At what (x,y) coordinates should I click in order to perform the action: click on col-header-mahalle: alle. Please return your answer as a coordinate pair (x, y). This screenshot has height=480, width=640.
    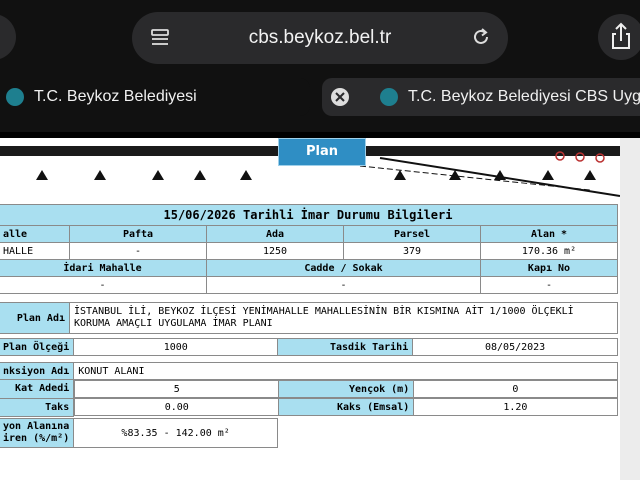
    Looking at the image, I should click on (35, 234).